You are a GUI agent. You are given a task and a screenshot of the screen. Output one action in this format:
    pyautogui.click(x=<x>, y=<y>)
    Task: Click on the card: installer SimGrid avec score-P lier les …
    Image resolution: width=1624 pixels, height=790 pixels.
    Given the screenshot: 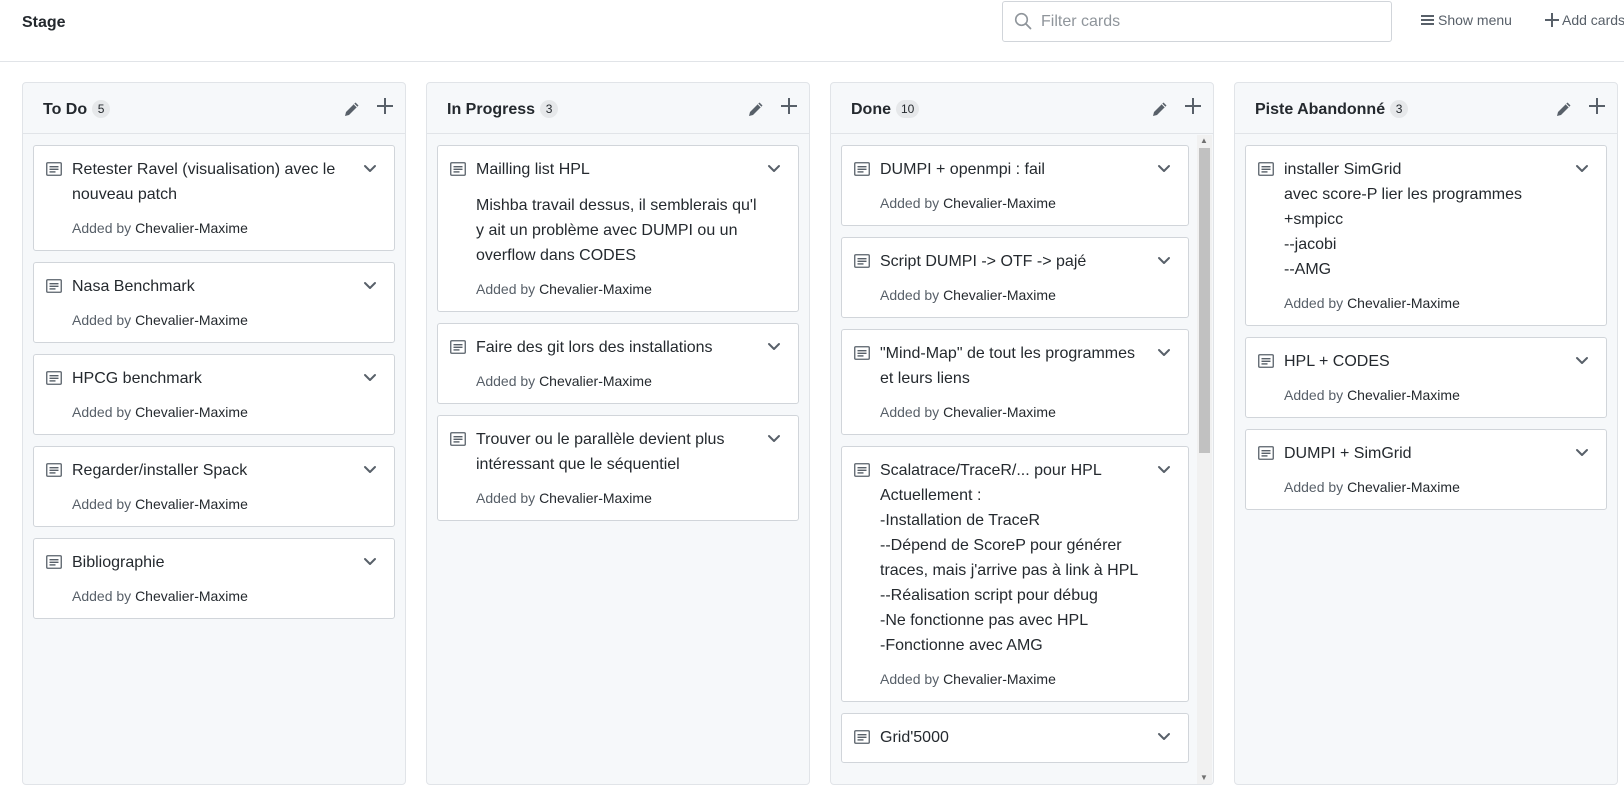 What is the action you would take?
    pyautogui.click(x=1426, y=235)
    